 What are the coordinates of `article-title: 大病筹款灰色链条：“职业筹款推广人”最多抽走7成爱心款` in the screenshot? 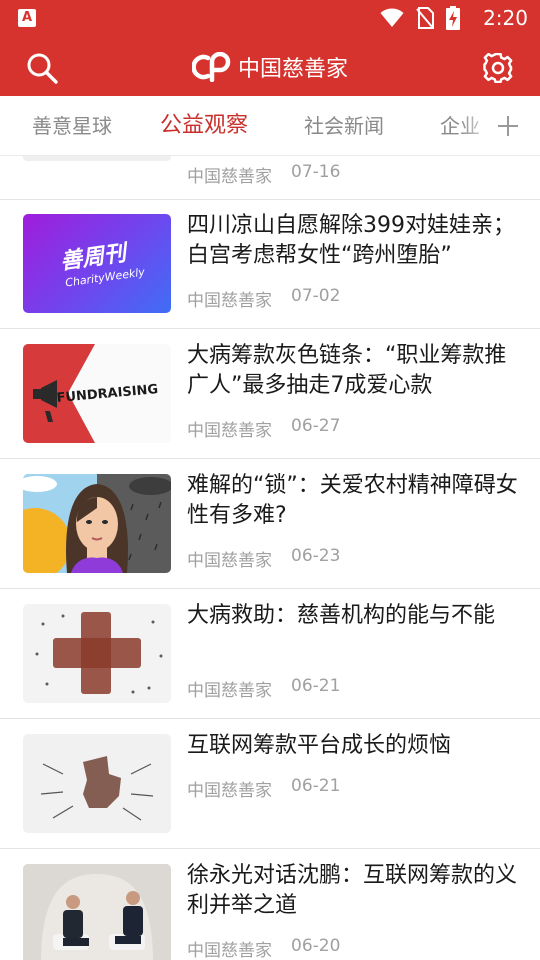 It's located at (357, 371).